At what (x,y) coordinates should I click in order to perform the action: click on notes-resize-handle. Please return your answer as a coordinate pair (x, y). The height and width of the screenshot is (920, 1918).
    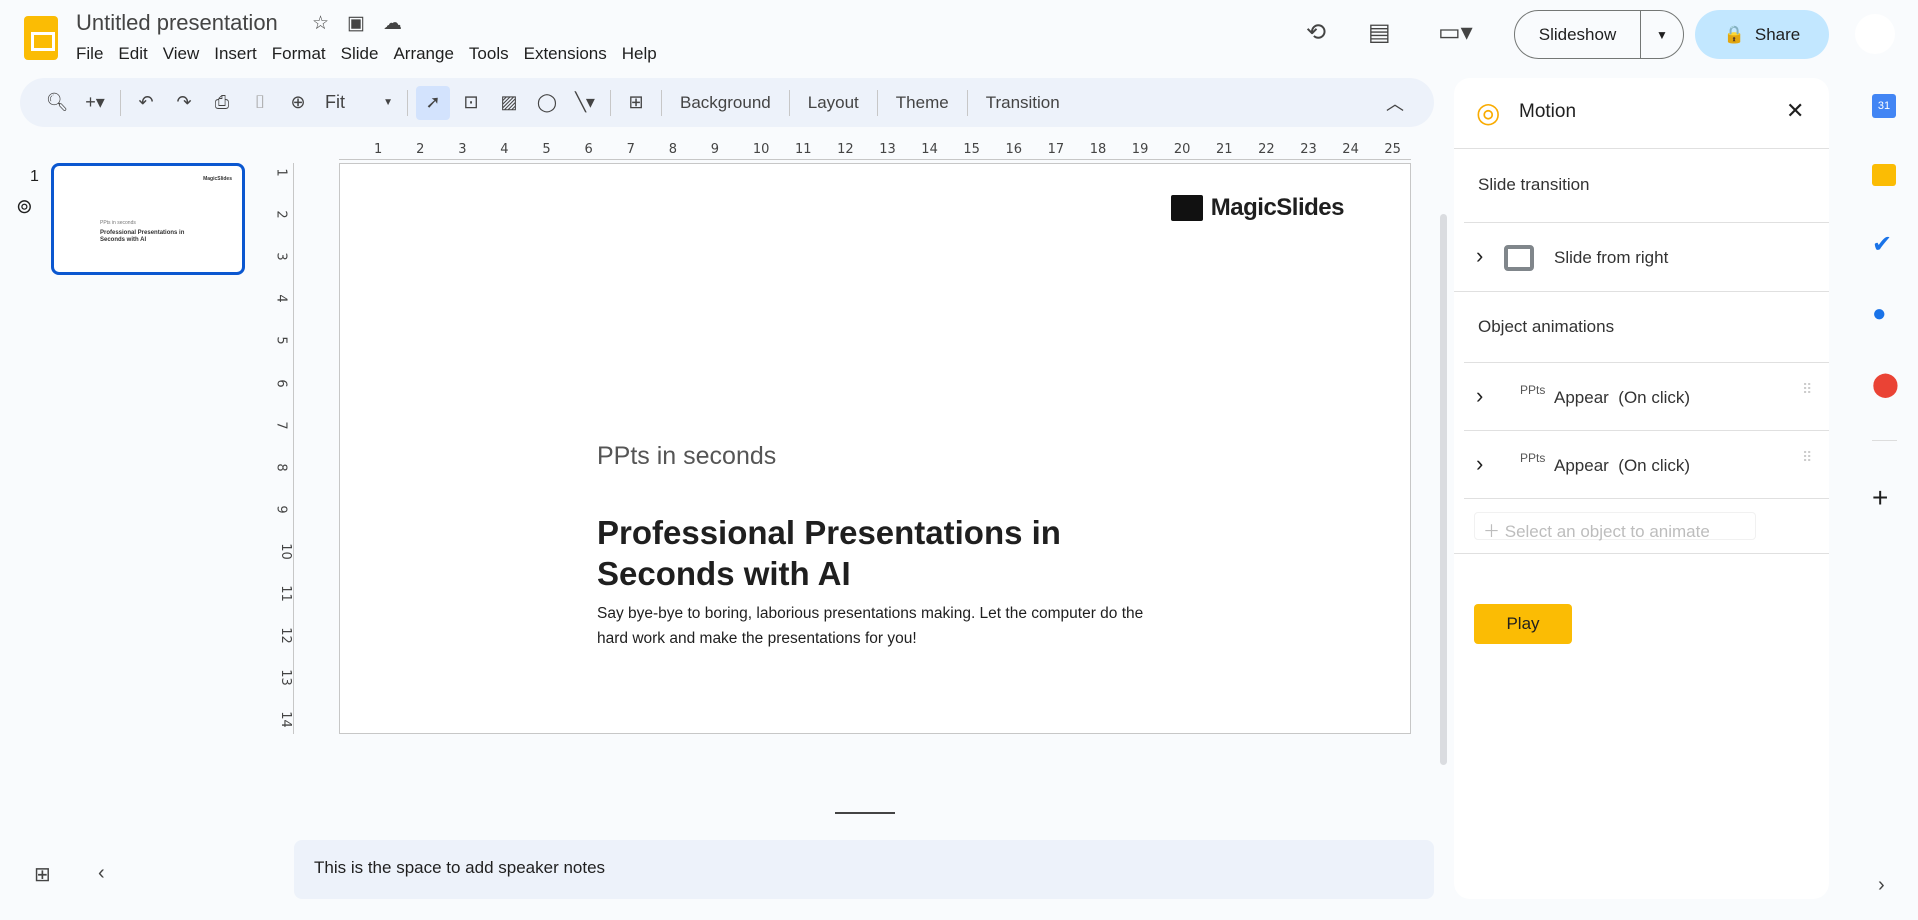
    Looking at the image, I should click on (865, 813).